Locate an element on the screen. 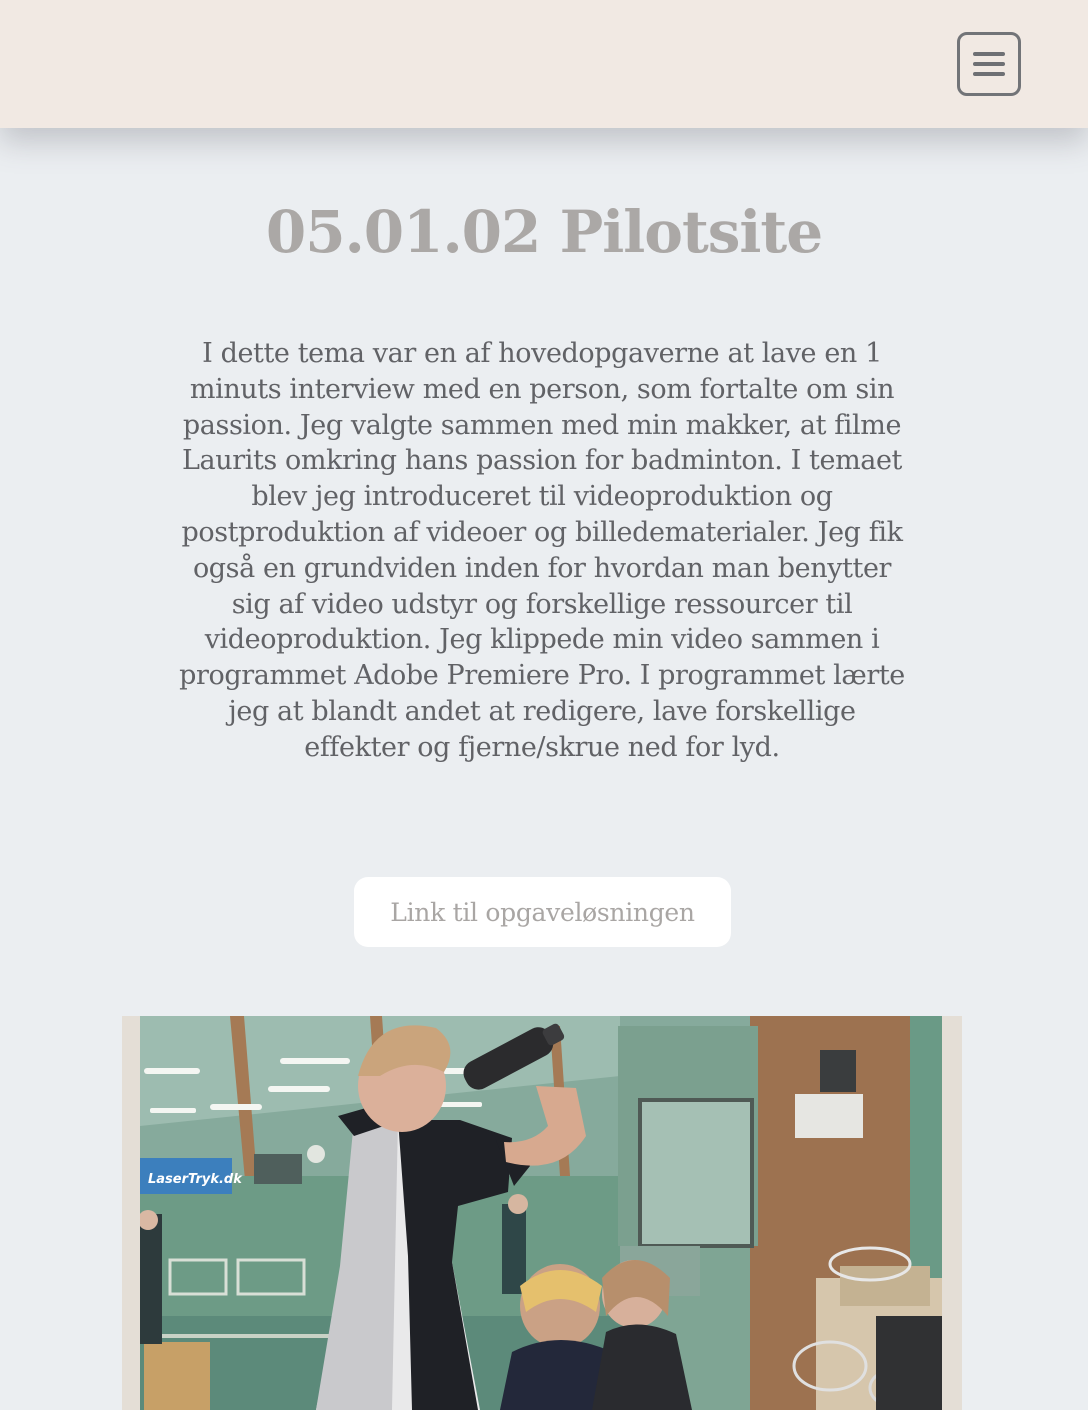 The height and width of the screenshot is (1410, 1088). site-header is located at coordinates (544, 64).